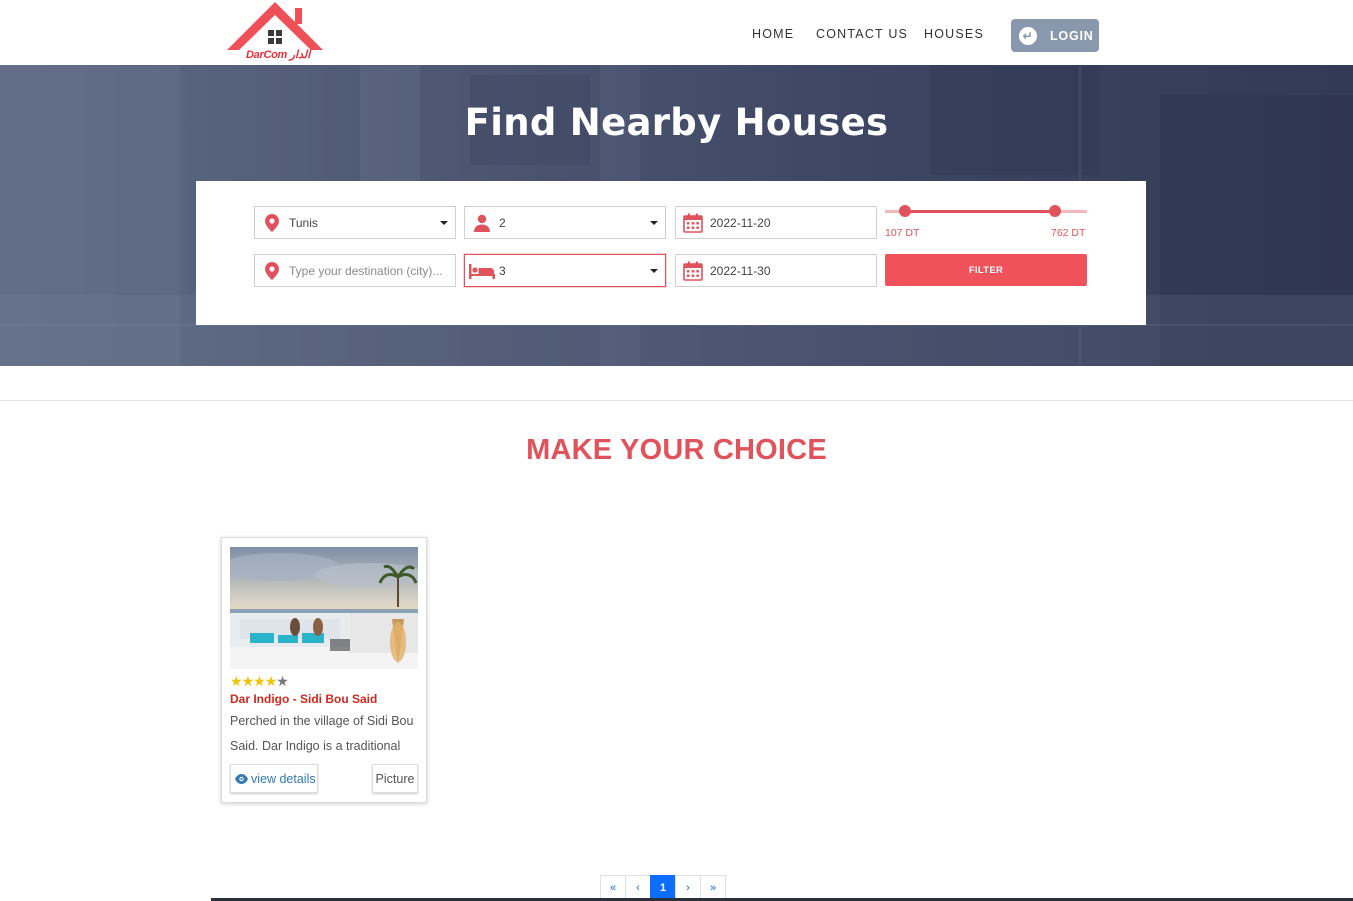  I want to click on house-photo, so click(324, 608).